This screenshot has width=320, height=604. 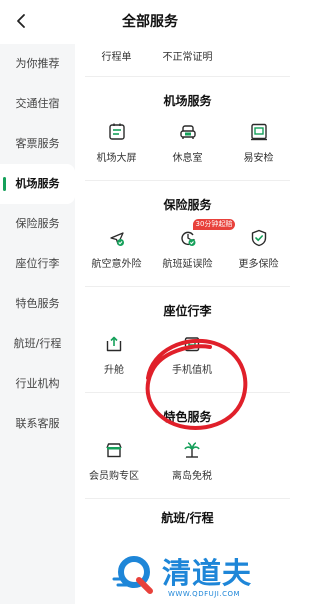 I want to click on sidebar-item-label: 行业机构, so click(x=37, y=383).